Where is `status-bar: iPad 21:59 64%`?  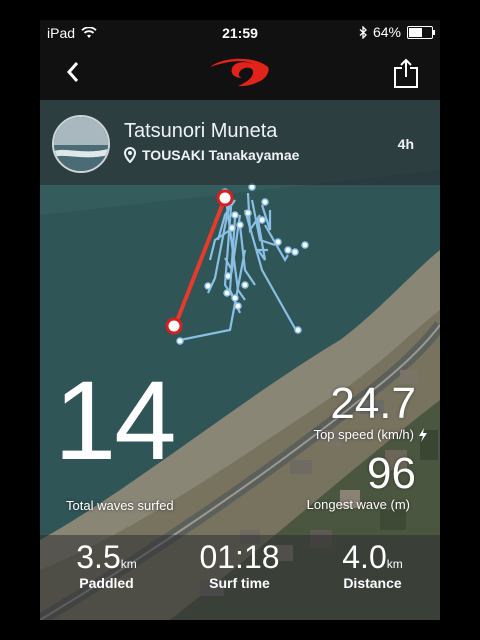
status-bar: iPad 21:59 64% is located at coordinates (240, 32).